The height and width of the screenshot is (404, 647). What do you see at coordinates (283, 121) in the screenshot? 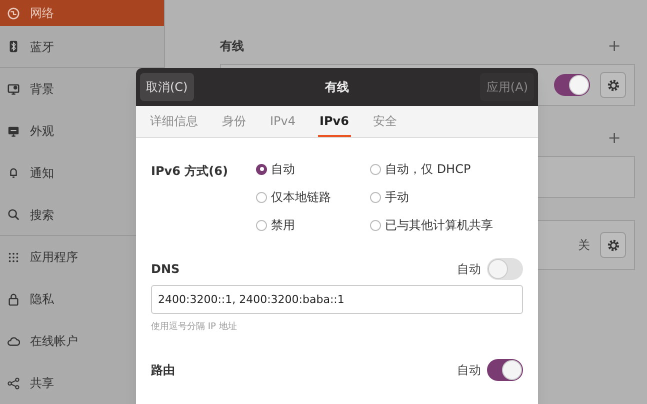
I see `tab: IPv4` at bounding box center [283, 121].